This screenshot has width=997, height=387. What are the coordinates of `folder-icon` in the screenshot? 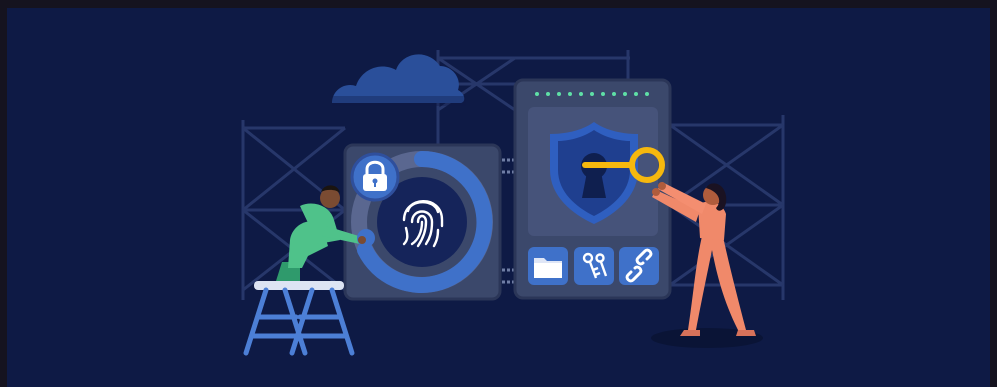 It's located at (548, 268).